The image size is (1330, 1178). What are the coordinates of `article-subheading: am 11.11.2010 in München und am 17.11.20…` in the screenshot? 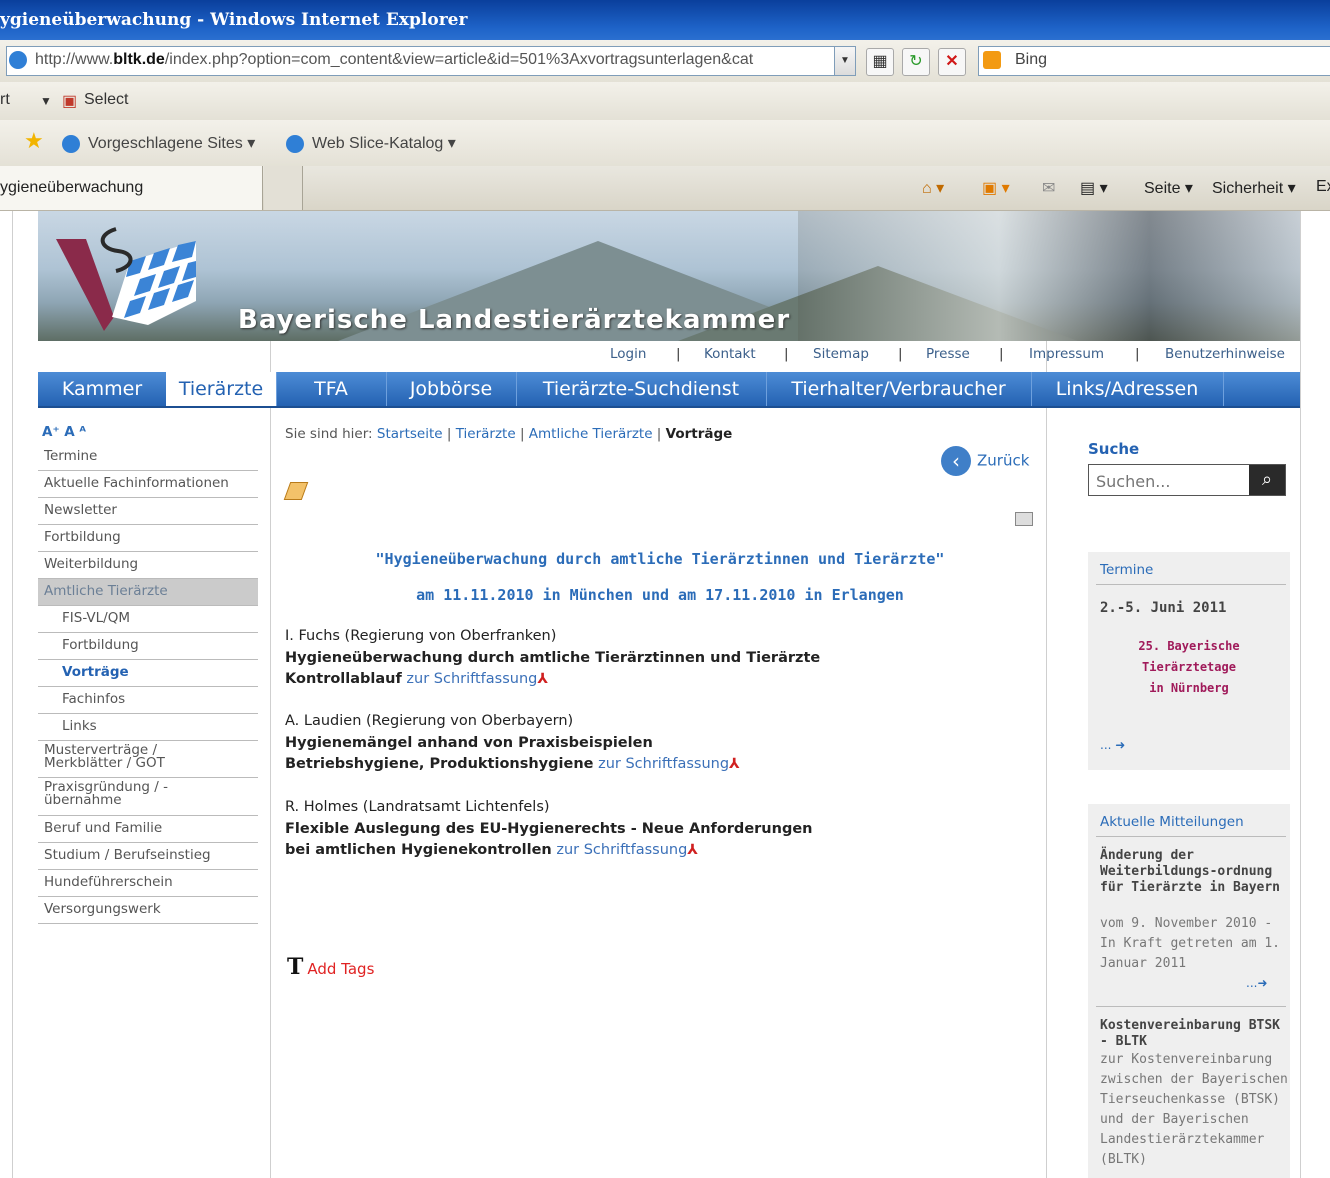 It's located at (660, 595).